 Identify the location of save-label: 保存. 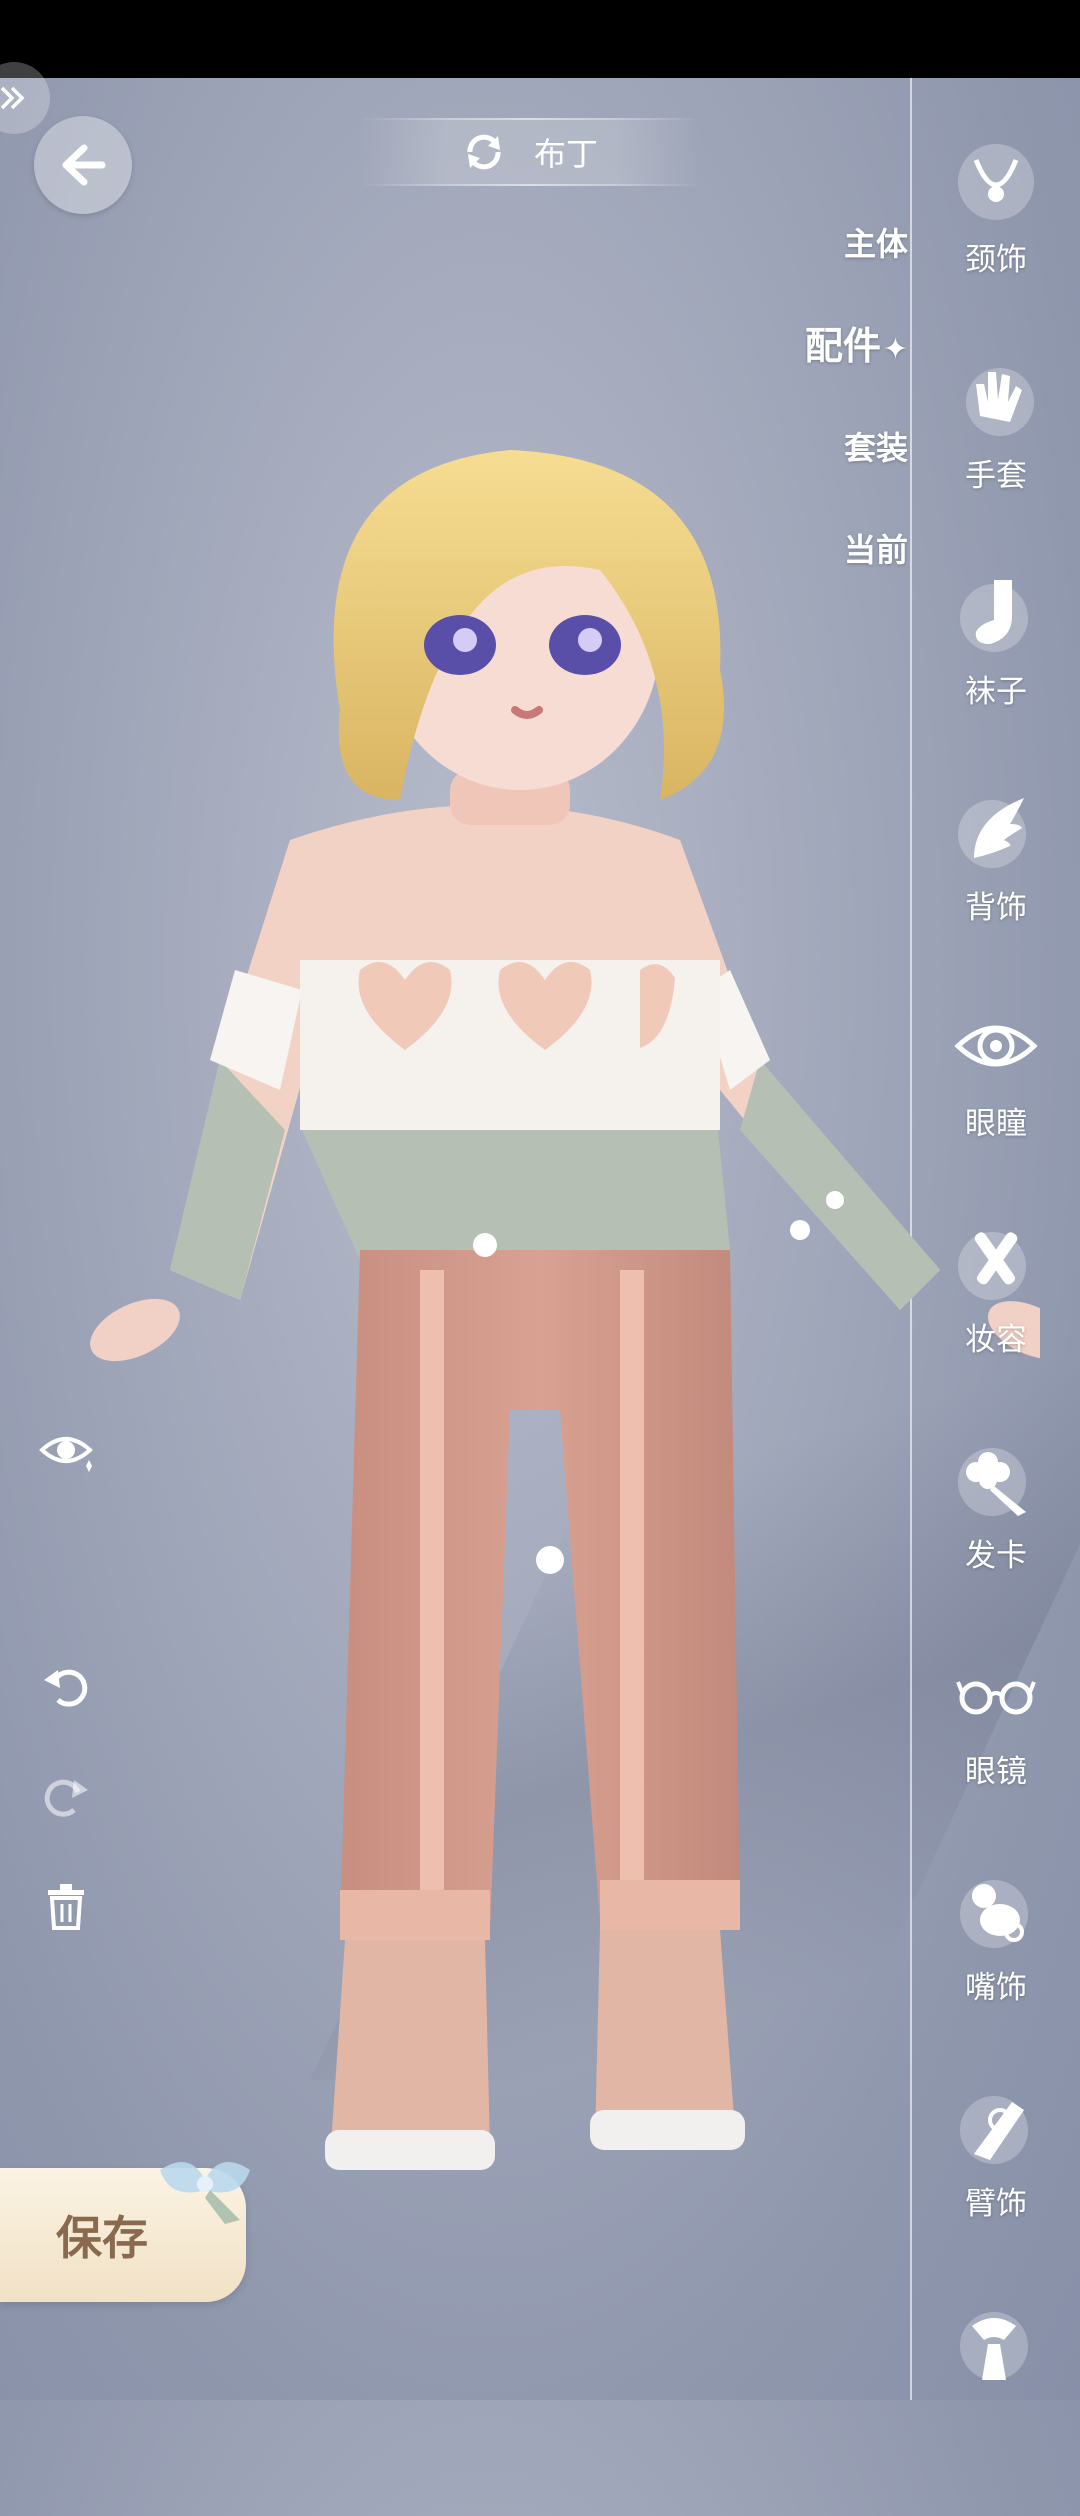
(102, 2238).